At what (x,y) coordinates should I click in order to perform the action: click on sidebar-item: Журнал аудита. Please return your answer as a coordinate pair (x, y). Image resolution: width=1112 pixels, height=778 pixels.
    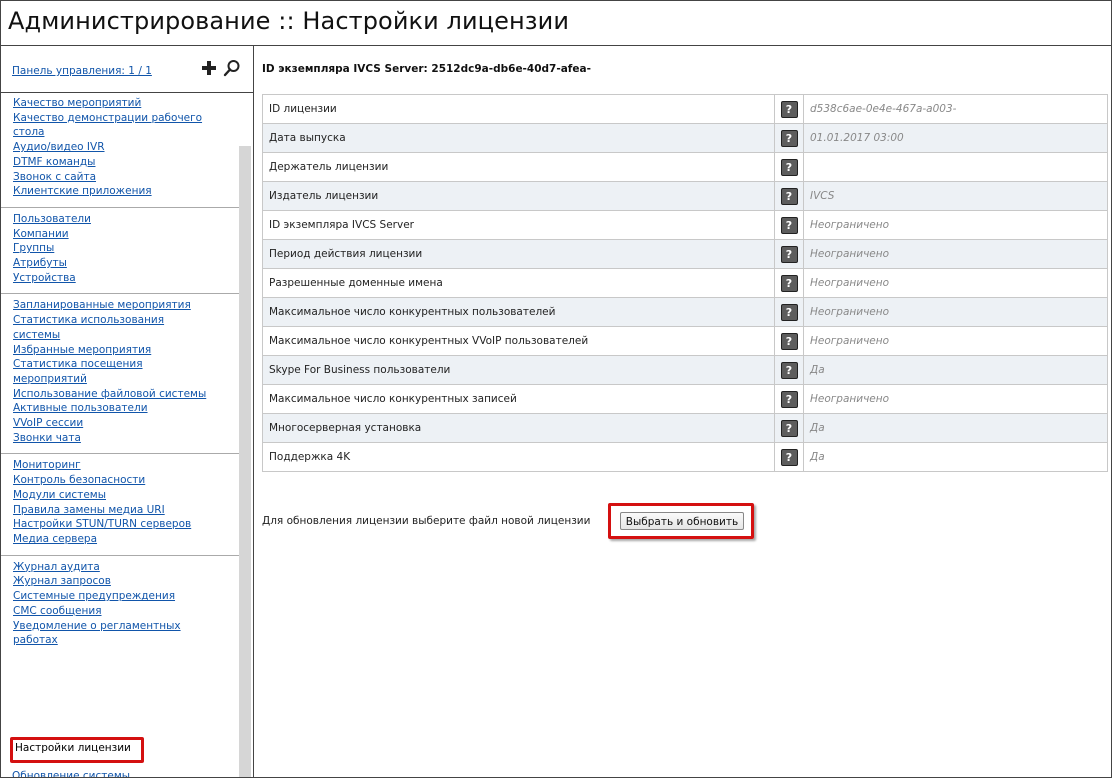
    Looking at the image, I should click on (113, 567).